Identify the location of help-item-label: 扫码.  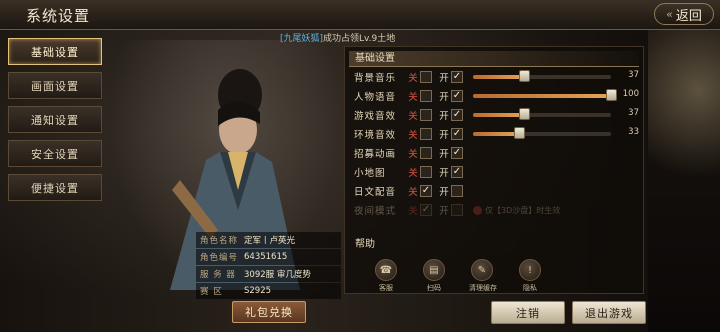
(434, 288).